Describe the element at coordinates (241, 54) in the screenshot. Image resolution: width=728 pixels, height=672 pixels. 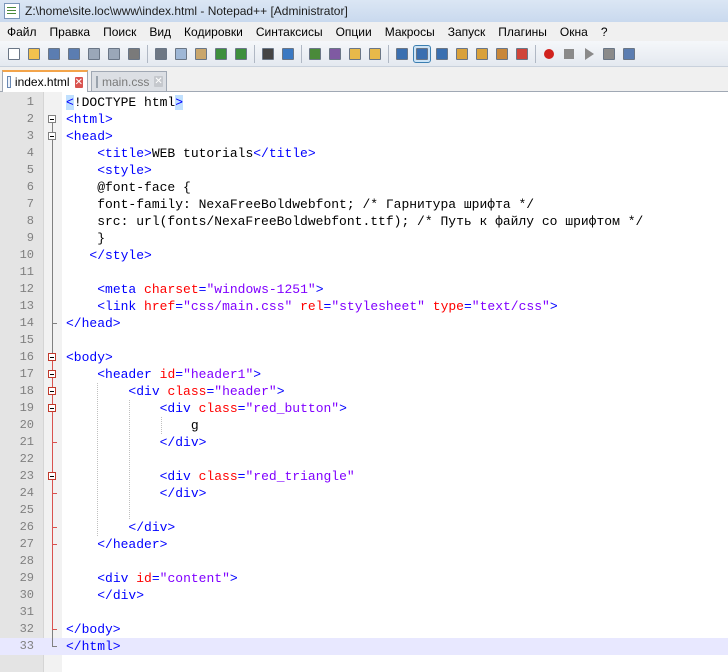
I see `redo-icon` at that location.